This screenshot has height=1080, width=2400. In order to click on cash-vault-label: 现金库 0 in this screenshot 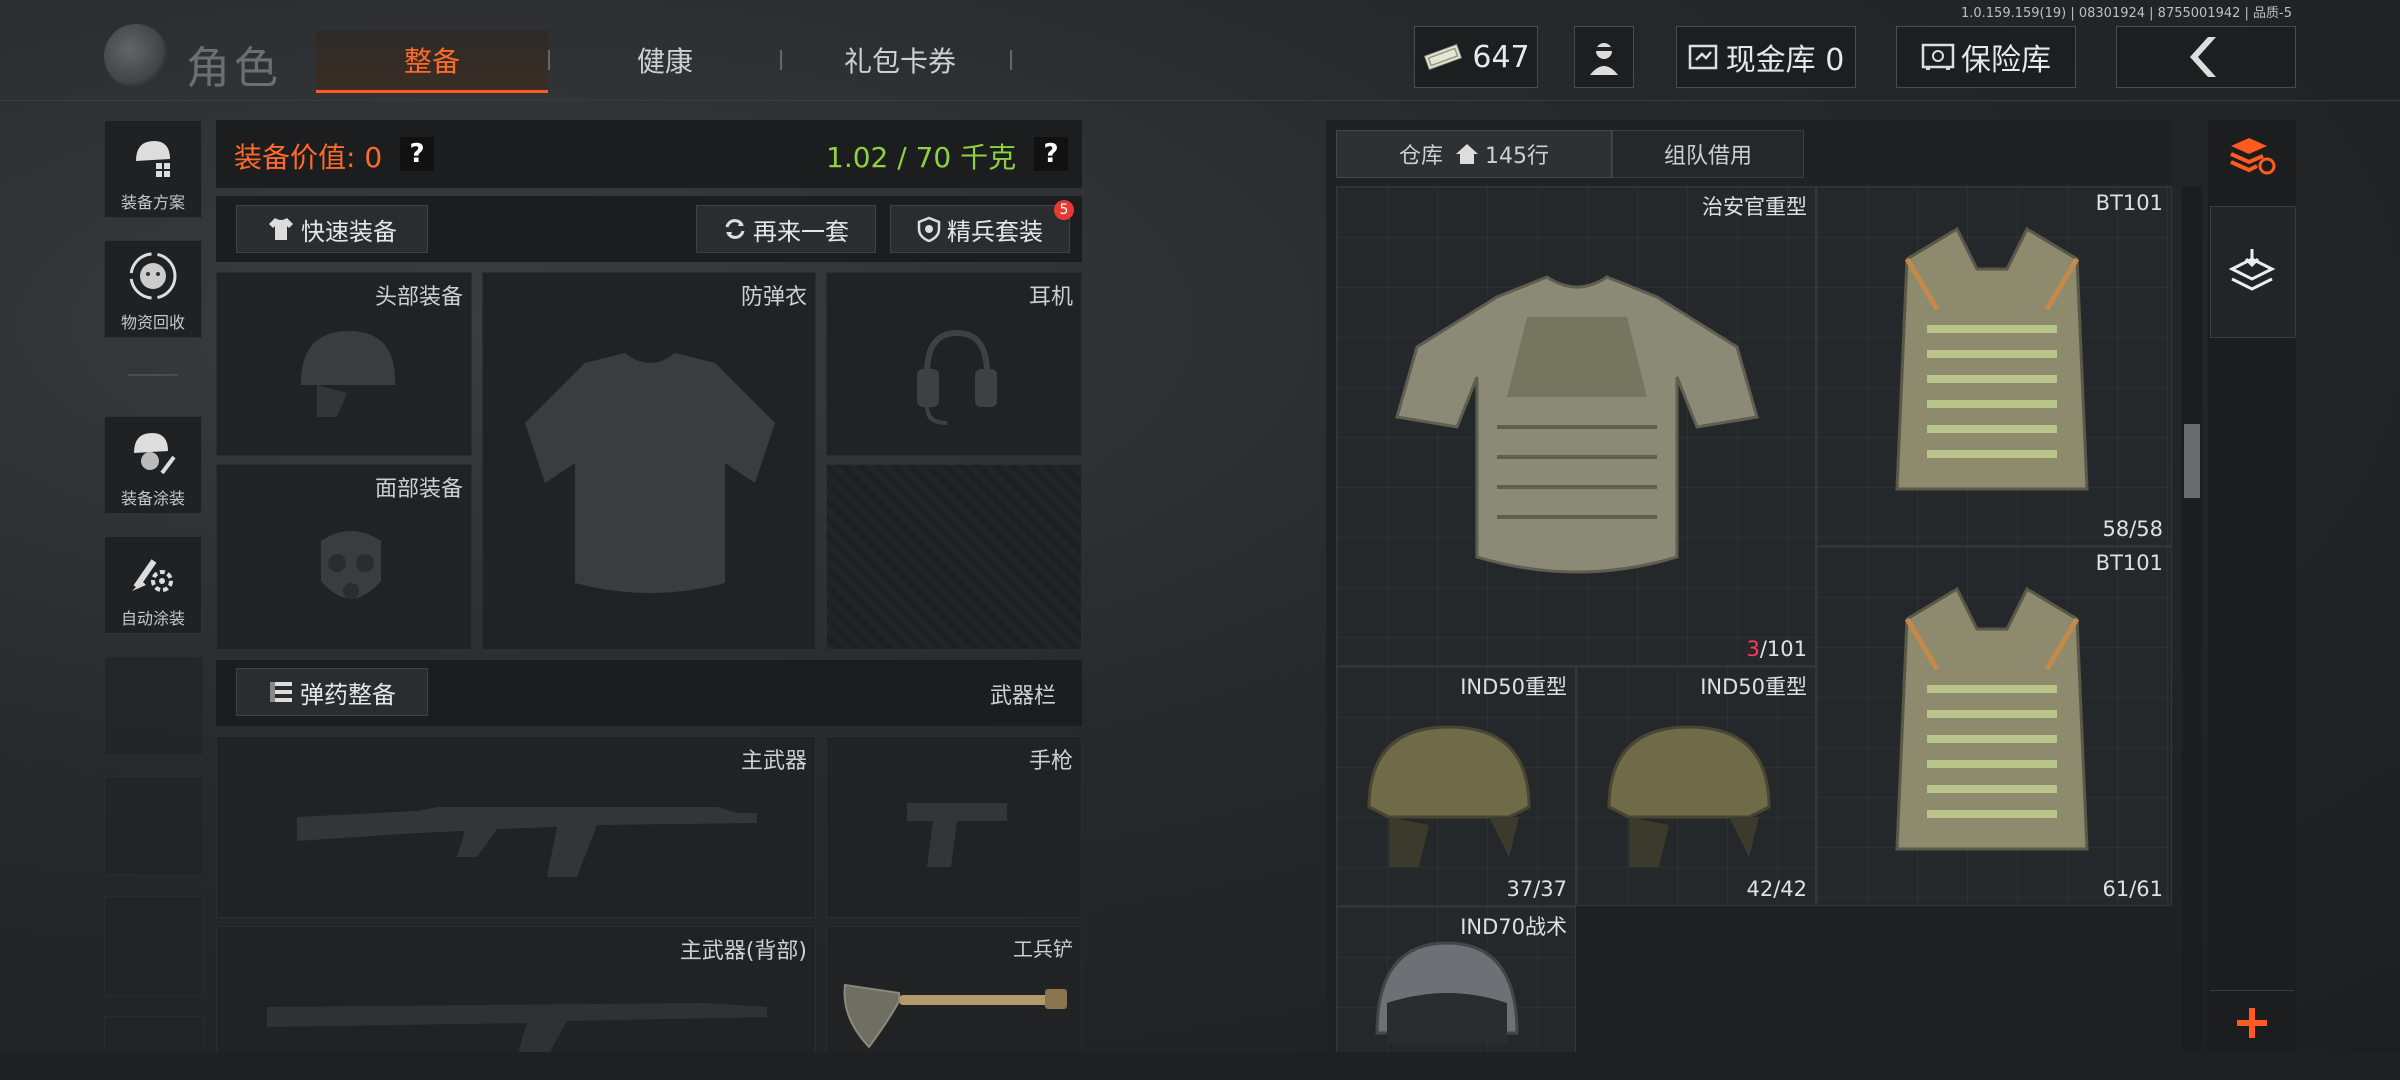, I will do `click(1785, 60)`.